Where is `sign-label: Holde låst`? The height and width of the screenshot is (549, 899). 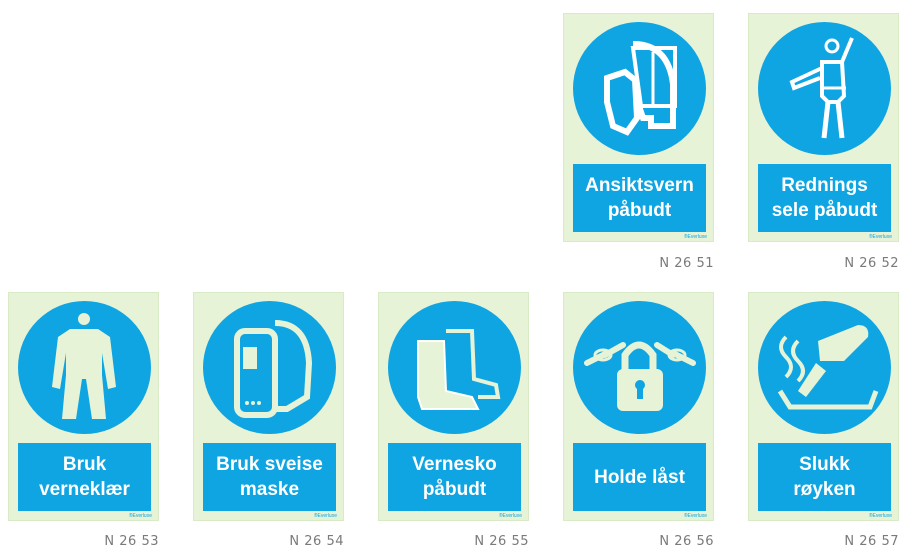
sign-label: Holde låst is located at coordinates (639, 477).